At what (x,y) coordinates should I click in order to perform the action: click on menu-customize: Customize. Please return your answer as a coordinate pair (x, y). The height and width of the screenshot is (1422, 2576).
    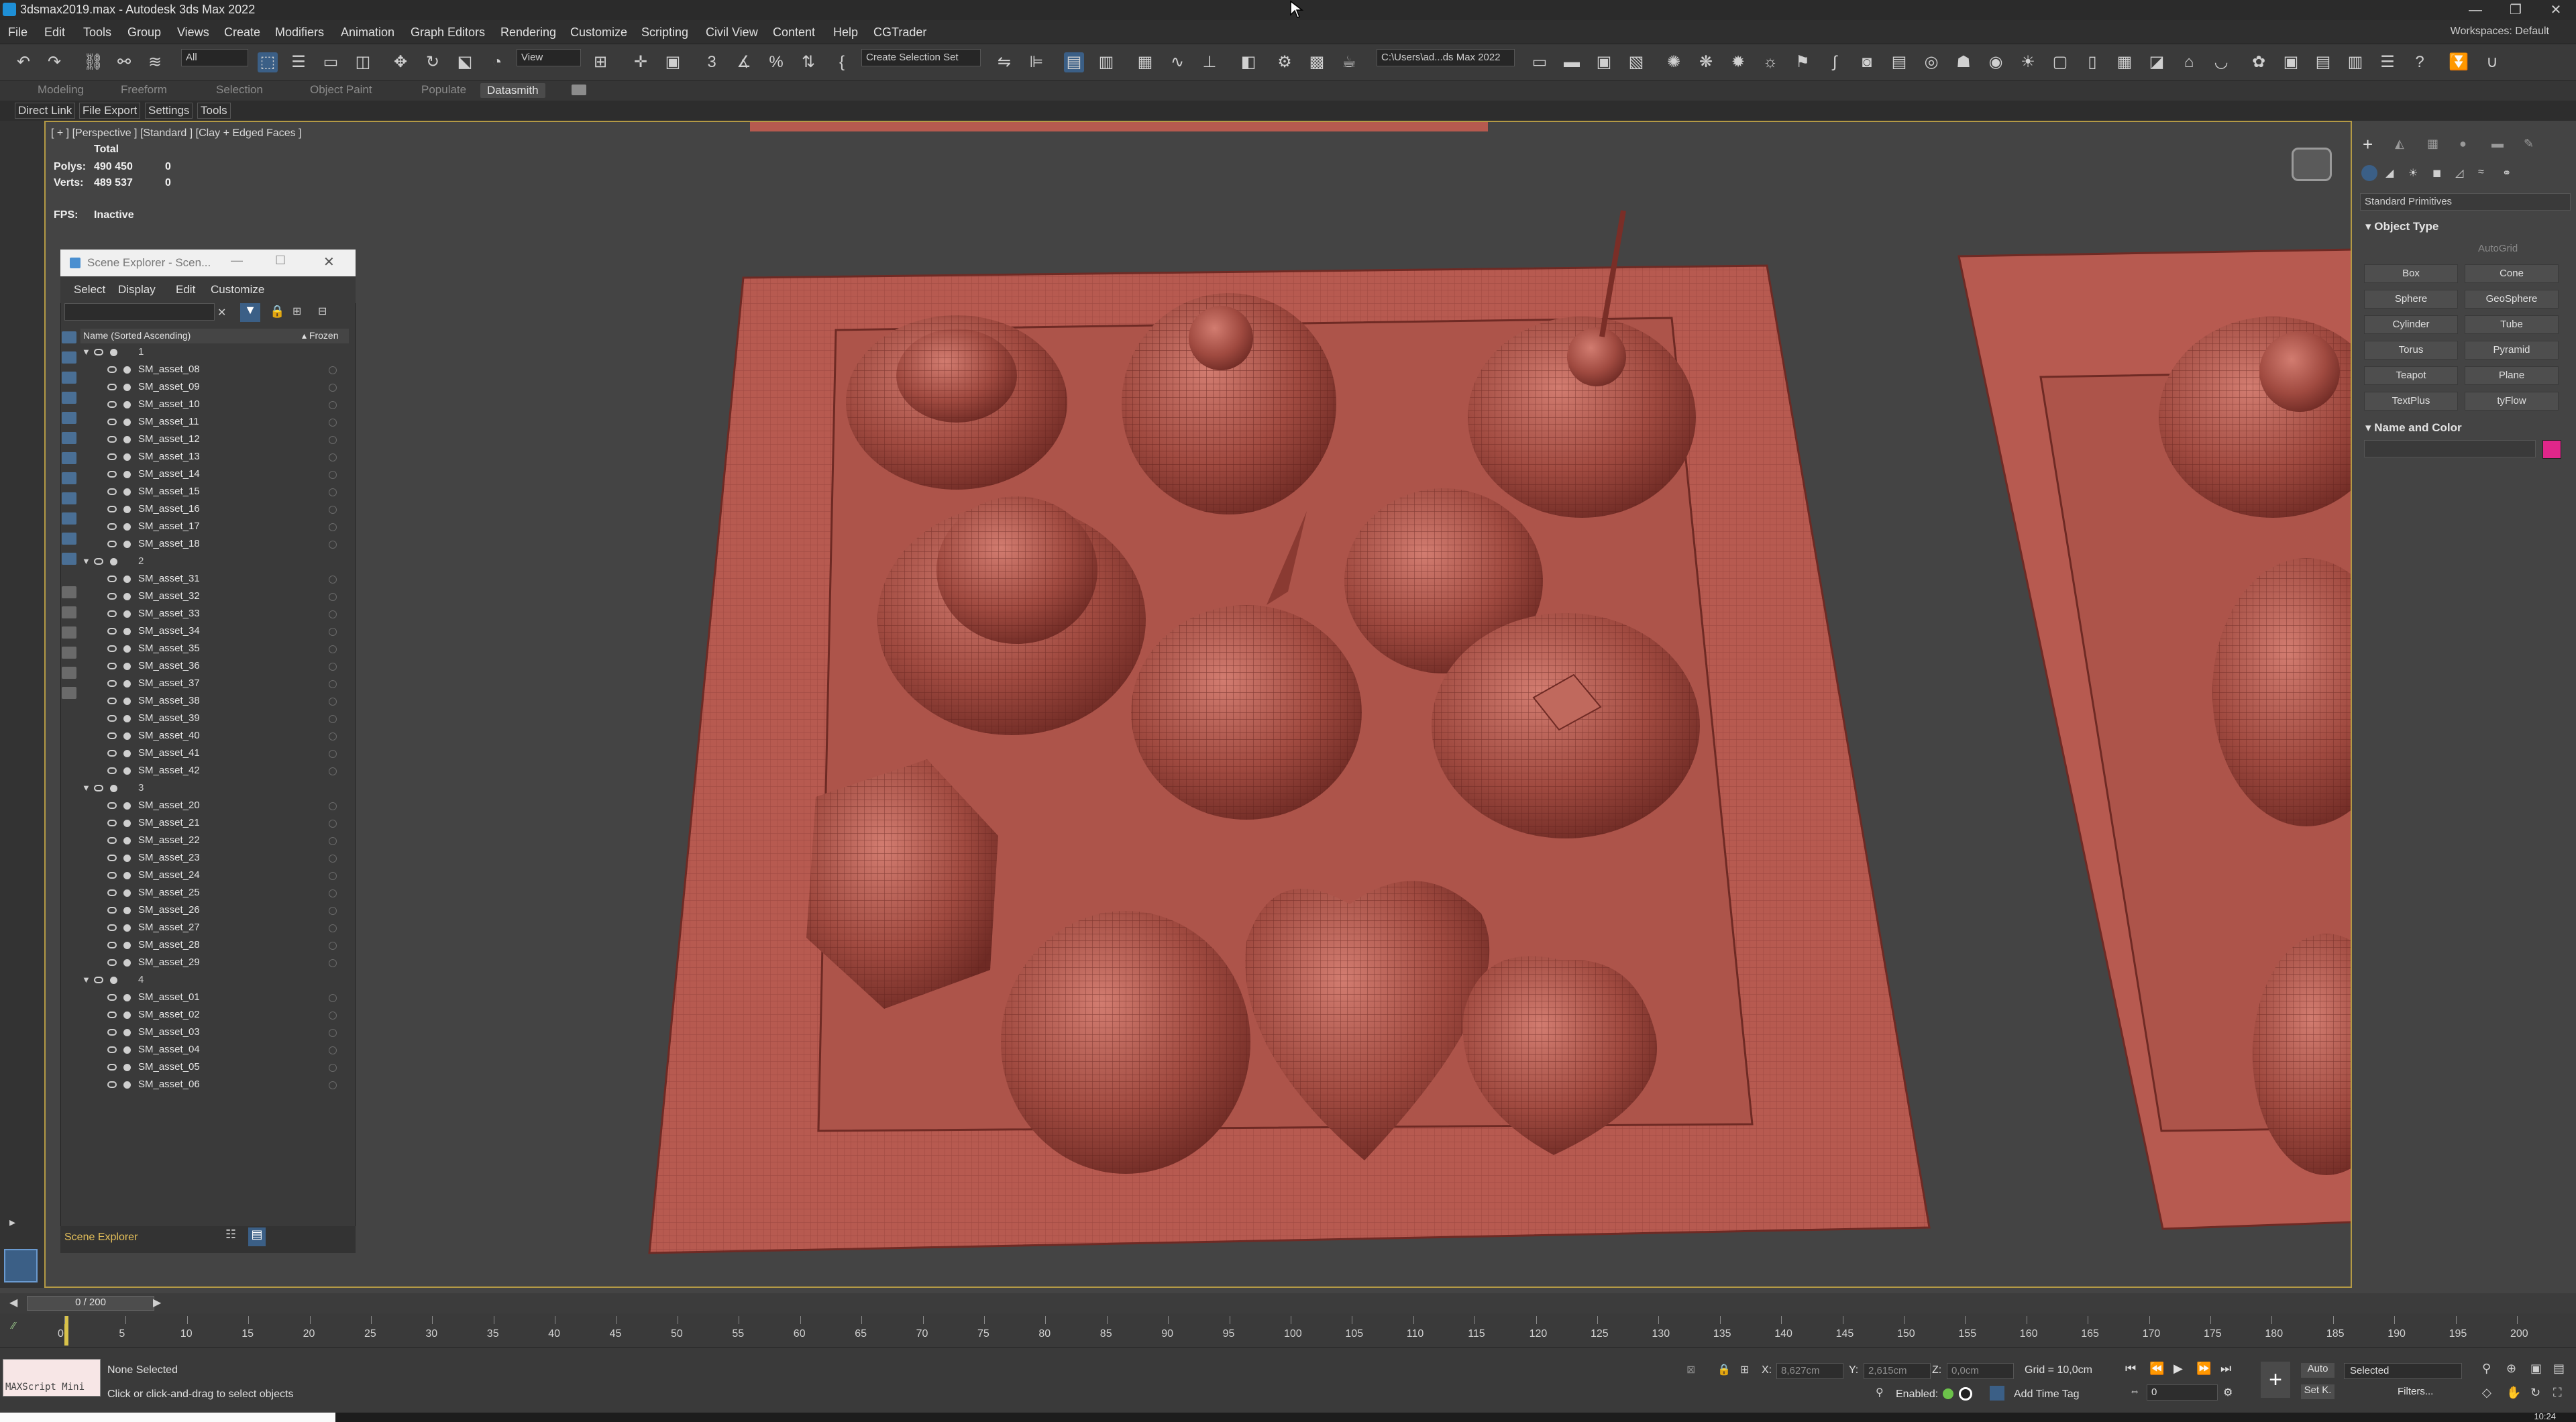
    Looking at the image, I should click on (598, 32).